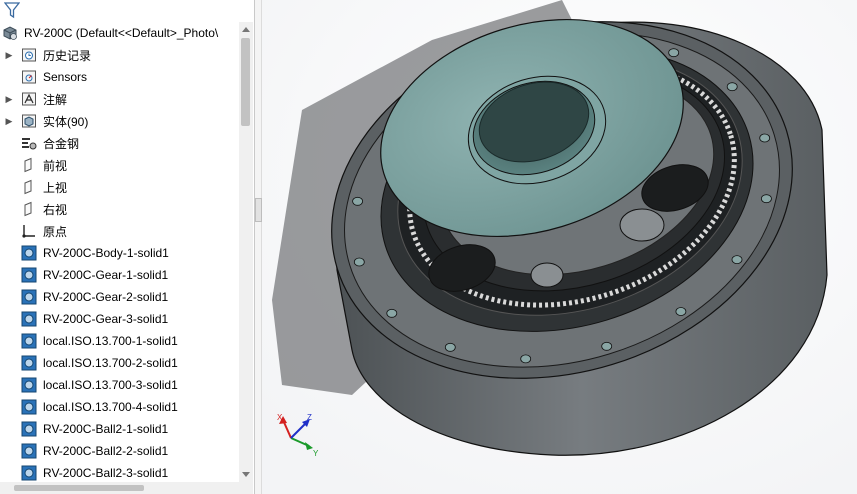  Describe the element at coordinates (110, 341) in the screenshot. I see `tree-item-label: local.ISO.13.700-1-solid1` at that location.